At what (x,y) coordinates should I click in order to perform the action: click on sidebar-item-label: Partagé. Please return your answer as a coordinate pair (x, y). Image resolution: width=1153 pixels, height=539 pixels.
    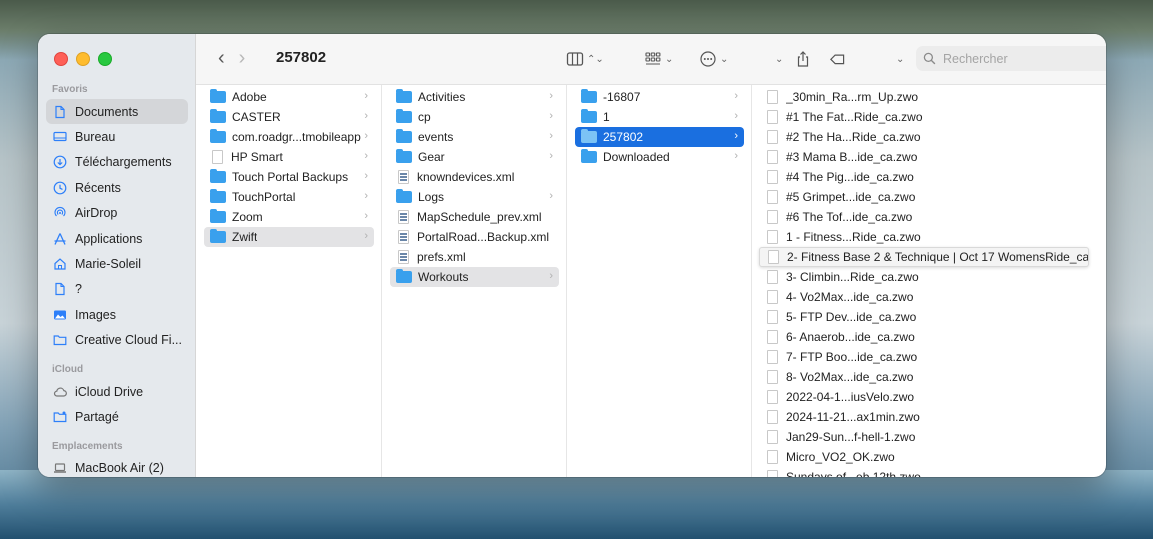
    Looking at the image, I should click on (97, 416).